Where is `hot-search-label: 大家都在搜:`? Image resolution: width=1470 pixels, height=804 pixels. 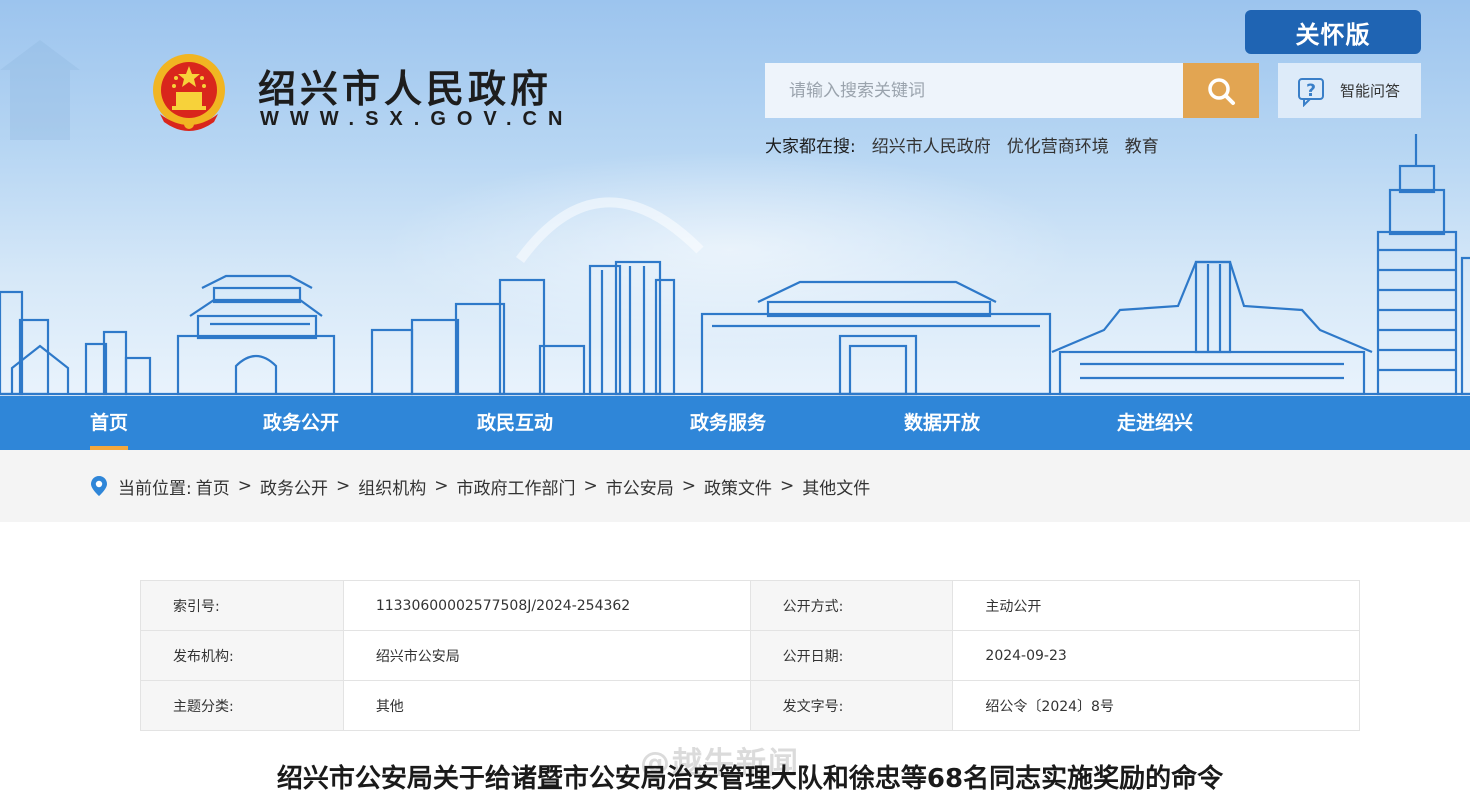 hot-search-label: 大家都在搜: is located at coordinates (810, 147).